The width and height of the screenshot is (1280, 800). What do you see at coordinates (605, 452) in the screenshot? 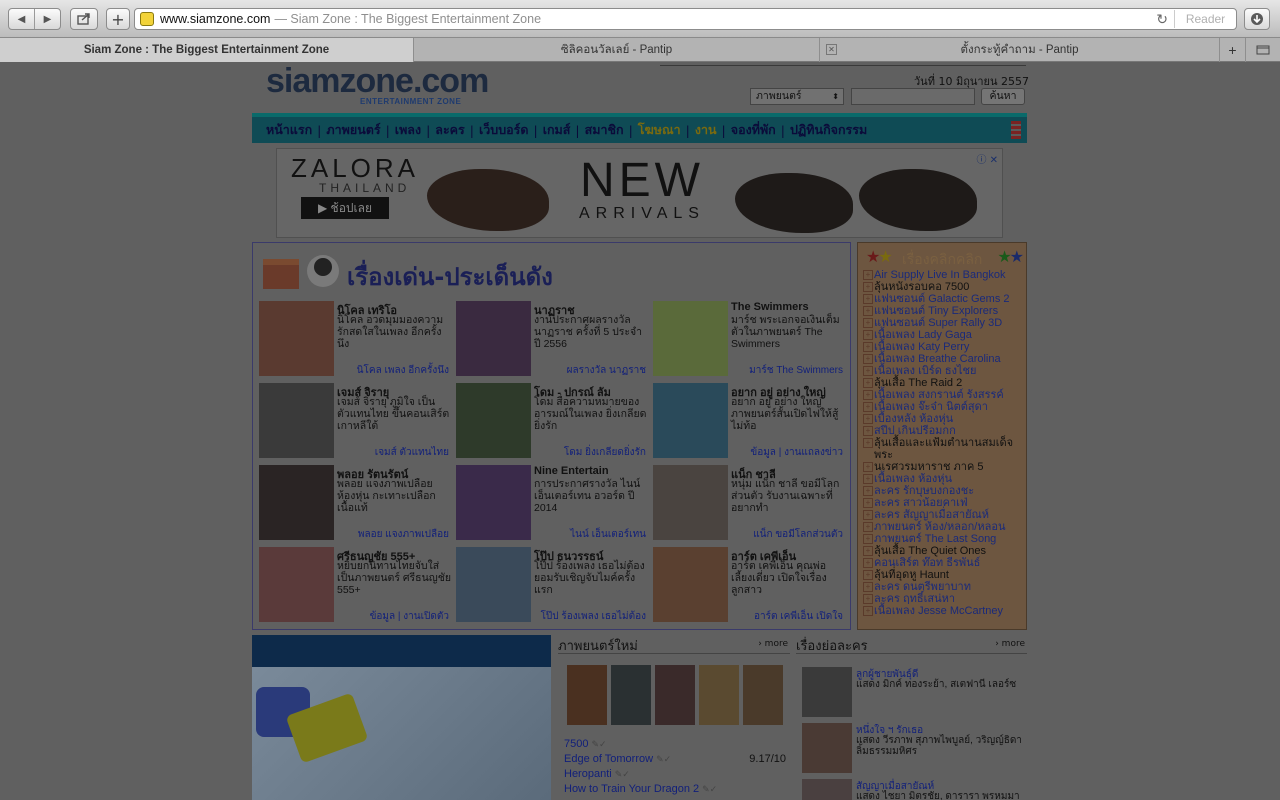
I see `item-link: โดม ยิ่งเกลียดยิ่งรัก` at bounding box center [605, 452].